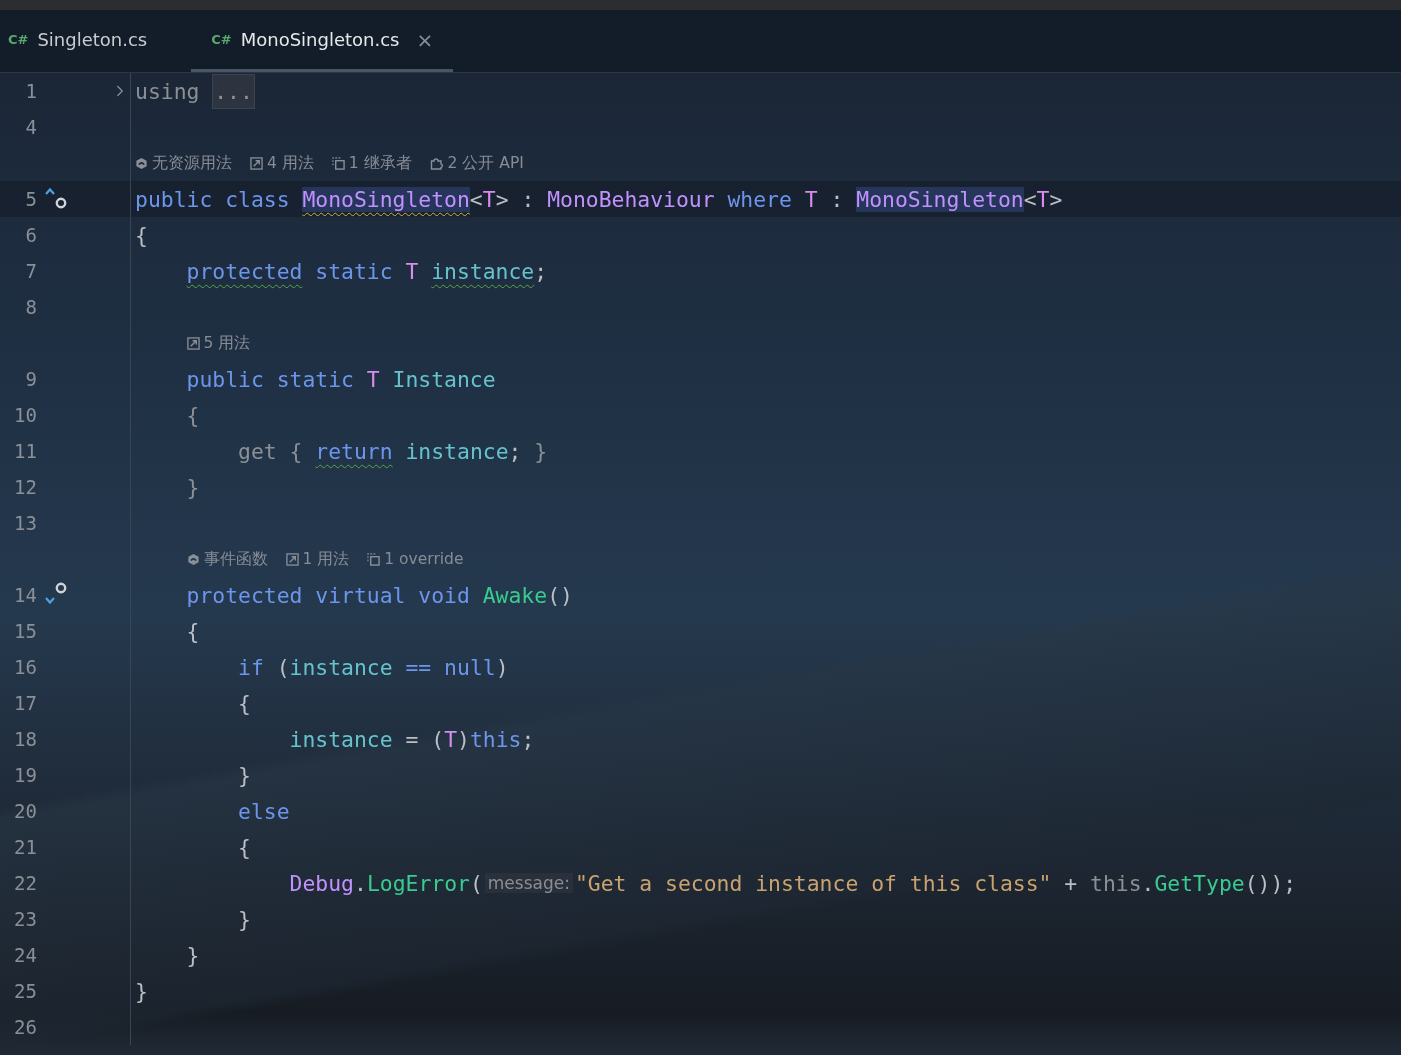  I want to click on line-number: 18, so click(25, 739).